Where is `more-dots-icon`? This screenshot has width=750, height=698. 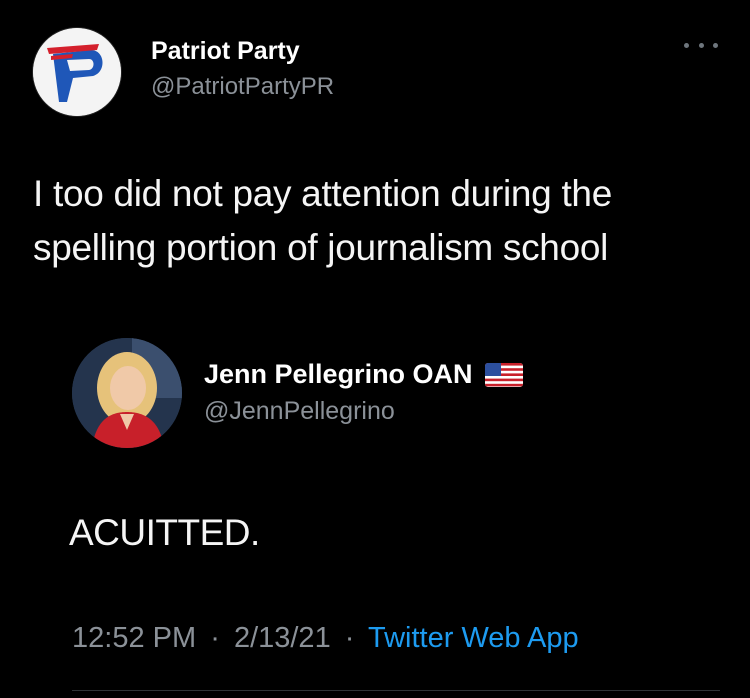
more-dots-icon is located at coordinates (701, 45).